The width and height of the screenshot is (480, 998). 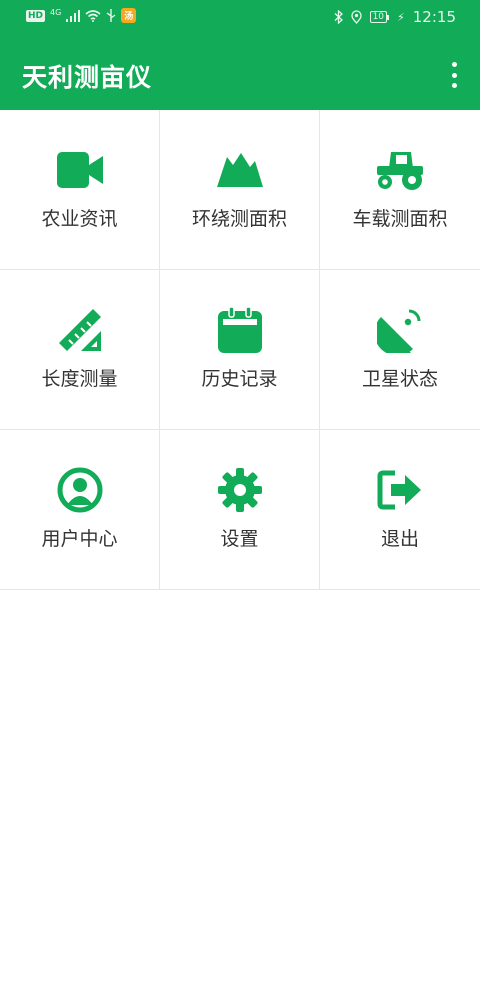 I want to click on menu-item-label: 用户中心, so click(x=79, y=539).